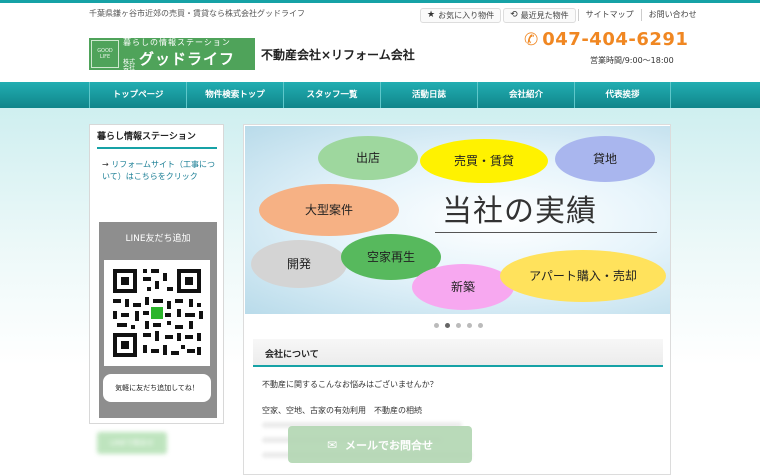 This screenshot has height=475, width=760. I want to click on line-contact-button: LINEで問合せ, so click(132, 443).